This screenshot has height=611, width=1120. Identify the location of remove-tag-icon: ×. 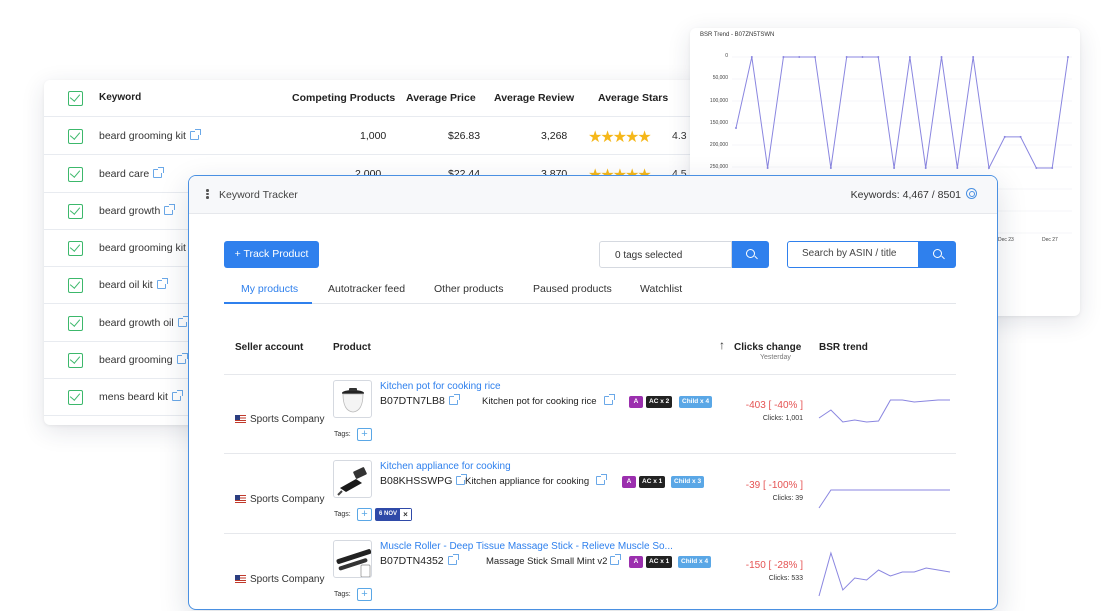
(406, 514).